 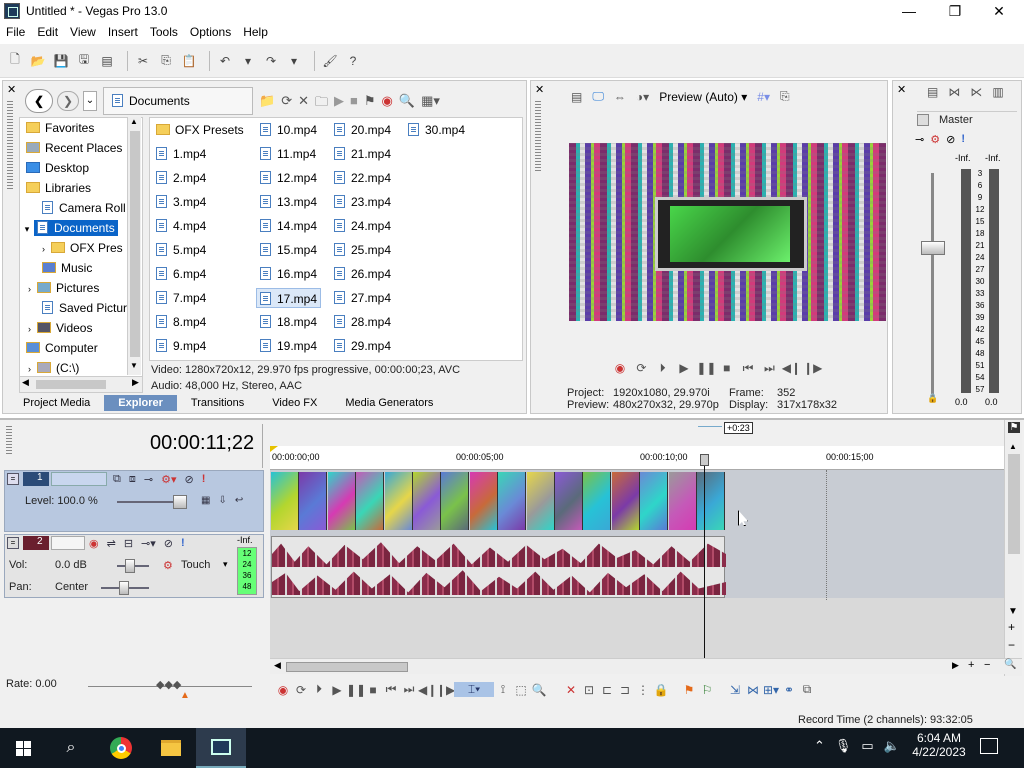 What do you see at coordinates (166, 61) in the screenshot?
I see `copy-icon: ⎘` at bounding box center [166, 61].